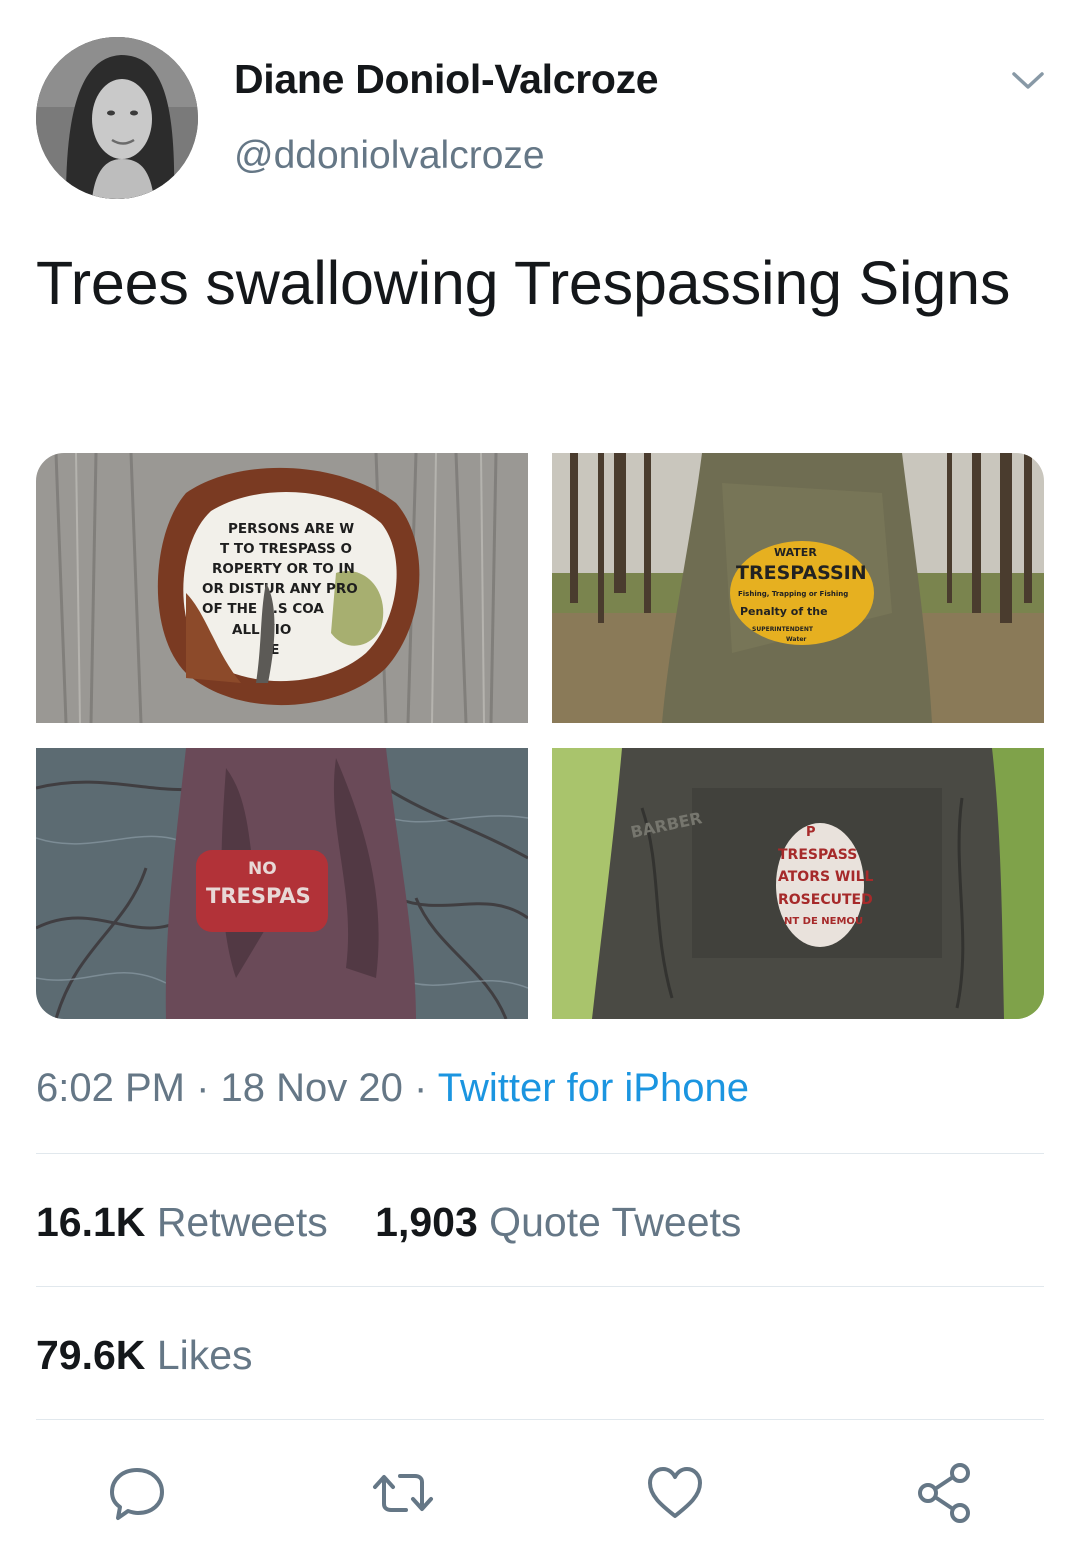 This screenshot has width=1080, height=1564. I want to click on author-name: Diane Doniol-Valcroze, so click(446, 79).